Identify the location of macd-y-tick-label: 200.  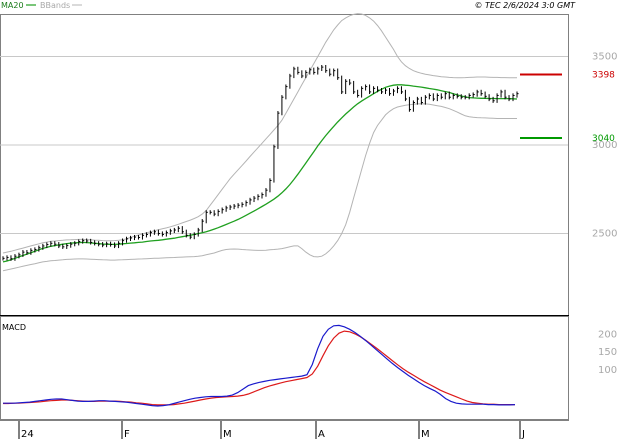
(607, 335).